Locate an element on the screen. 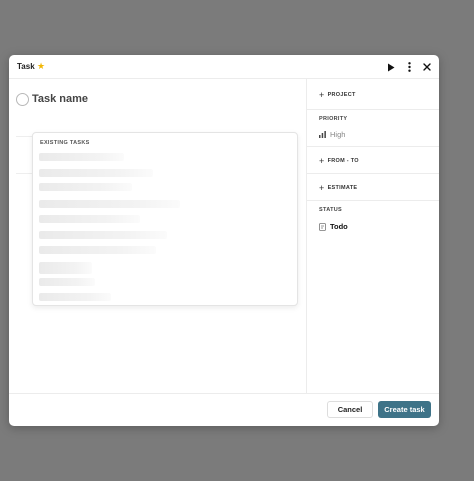 Image resolution: width=474 pixels, height=481 pixels. task-name-input: Task name is located at coordinates (60, 99).